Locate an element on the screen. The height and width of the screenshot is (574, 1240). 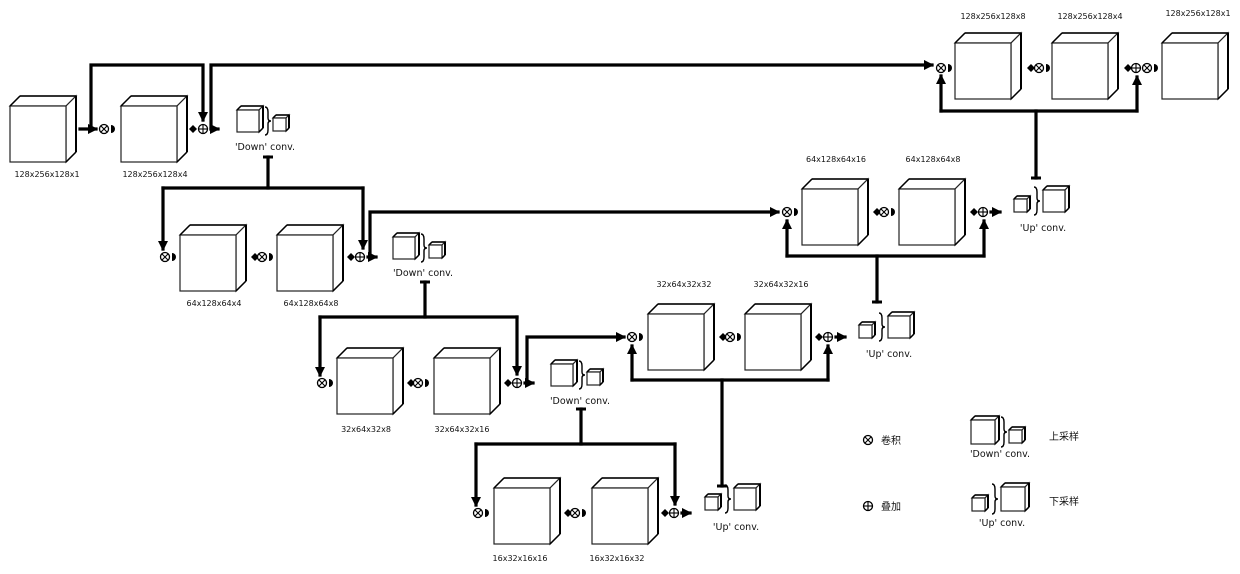
feature-block-dec2b is located at coordinates (932, 212).